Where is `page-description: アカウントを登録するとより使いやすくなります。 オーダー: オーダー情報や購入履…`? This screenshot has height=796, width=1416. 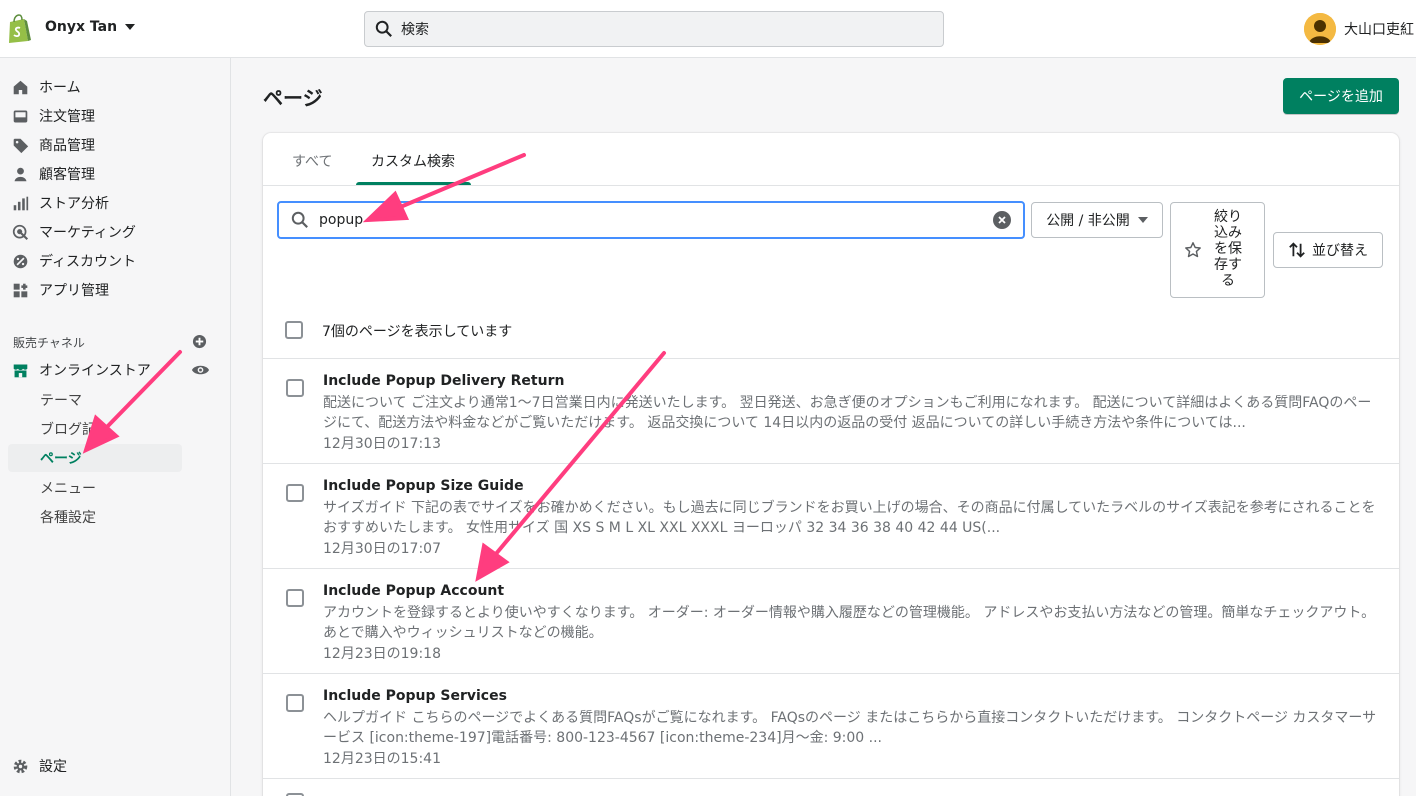 page-description: アカウントを登録するとより使いやすくなります。 オーダー: オーダー情報や購入履… is located at coordinates (849, 623).